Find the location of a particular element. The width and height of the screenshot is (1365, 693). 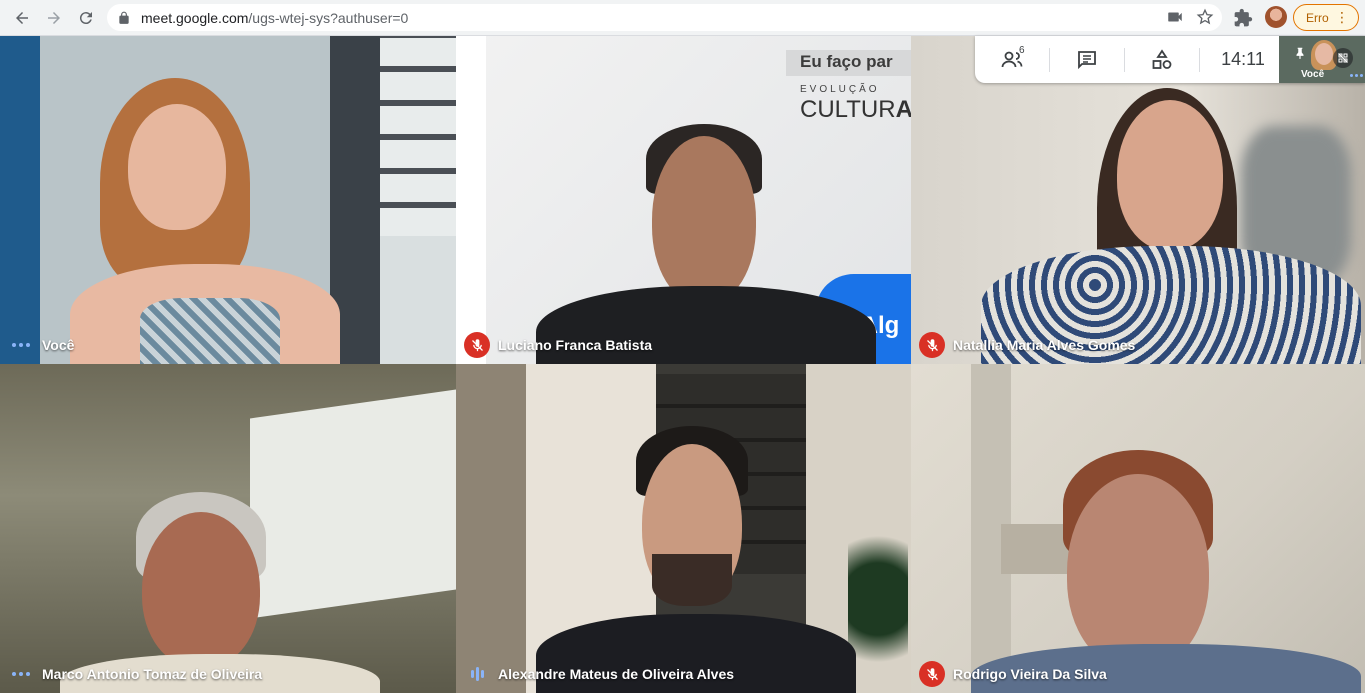

arrow-right-icon is located at coordinates (54, 18).